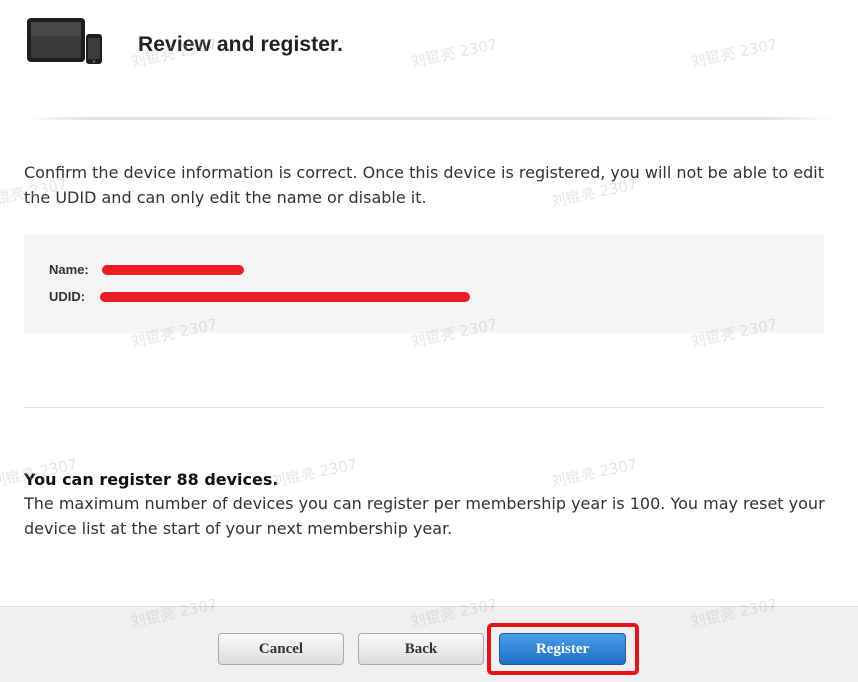 The image size is (858, 682). I want to click on device-name-redacted-value, so click(173, 270).